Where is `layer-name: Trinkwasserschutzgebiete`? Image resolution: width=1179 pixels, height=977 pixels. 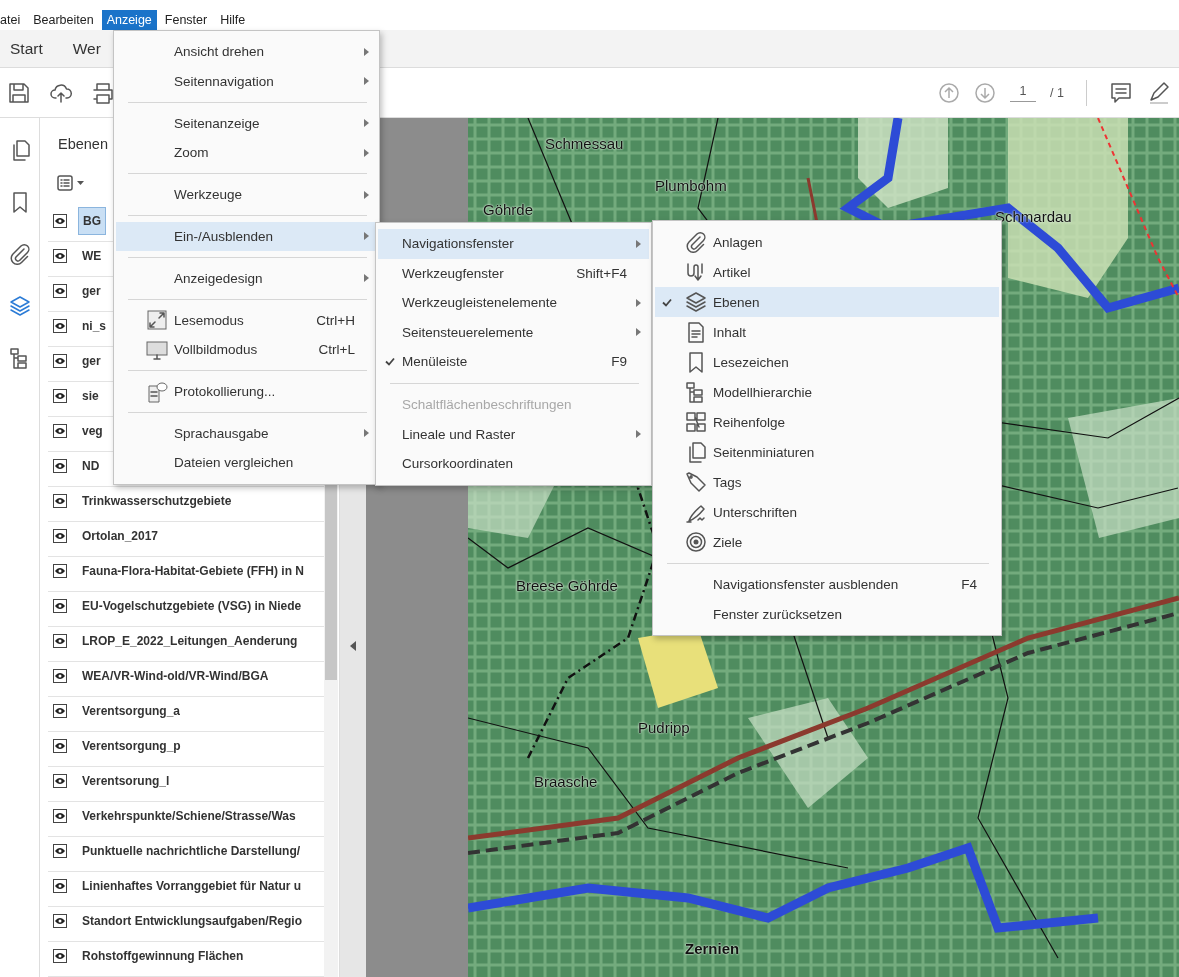 layer-name: Trinkwasserschutzgebiete is located at coordinates (157, 501).